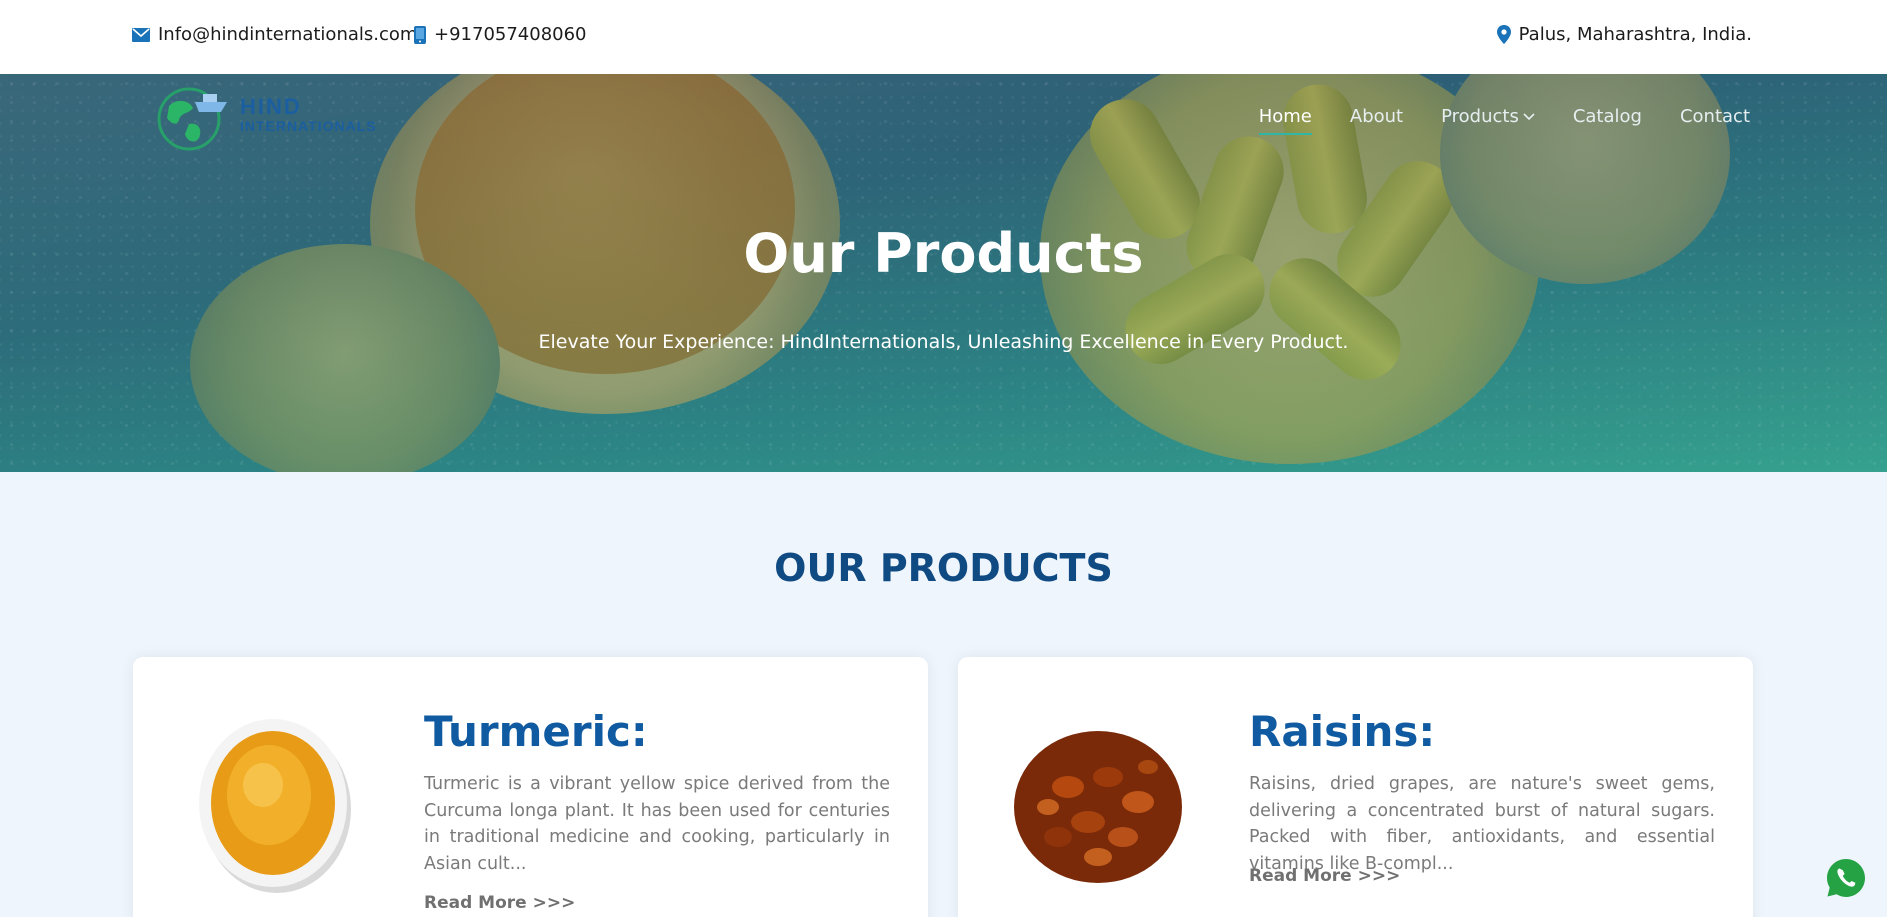 Image resolution: width=1887 pixels, height=917 pixels. I want to click on globe-ship-logo-icon, so click(192, 119).